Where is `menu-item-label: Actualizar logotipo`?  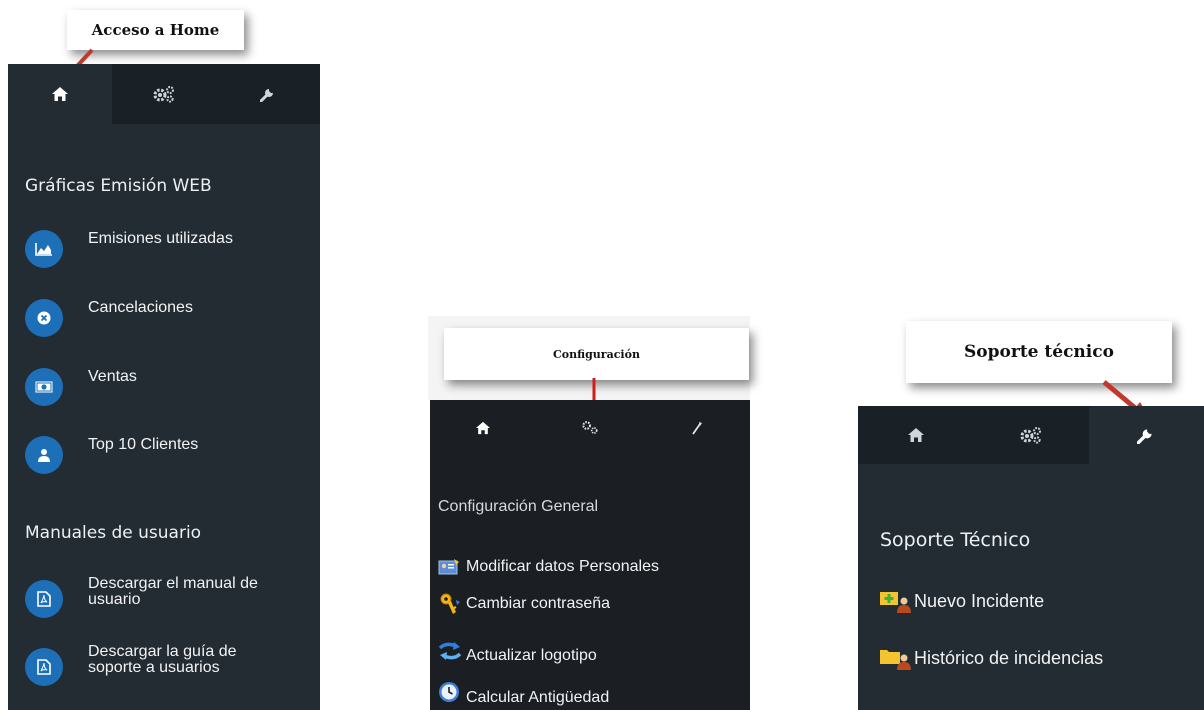 menu-item-label: Actualizar logotipo is located at coordinates (531, 655).